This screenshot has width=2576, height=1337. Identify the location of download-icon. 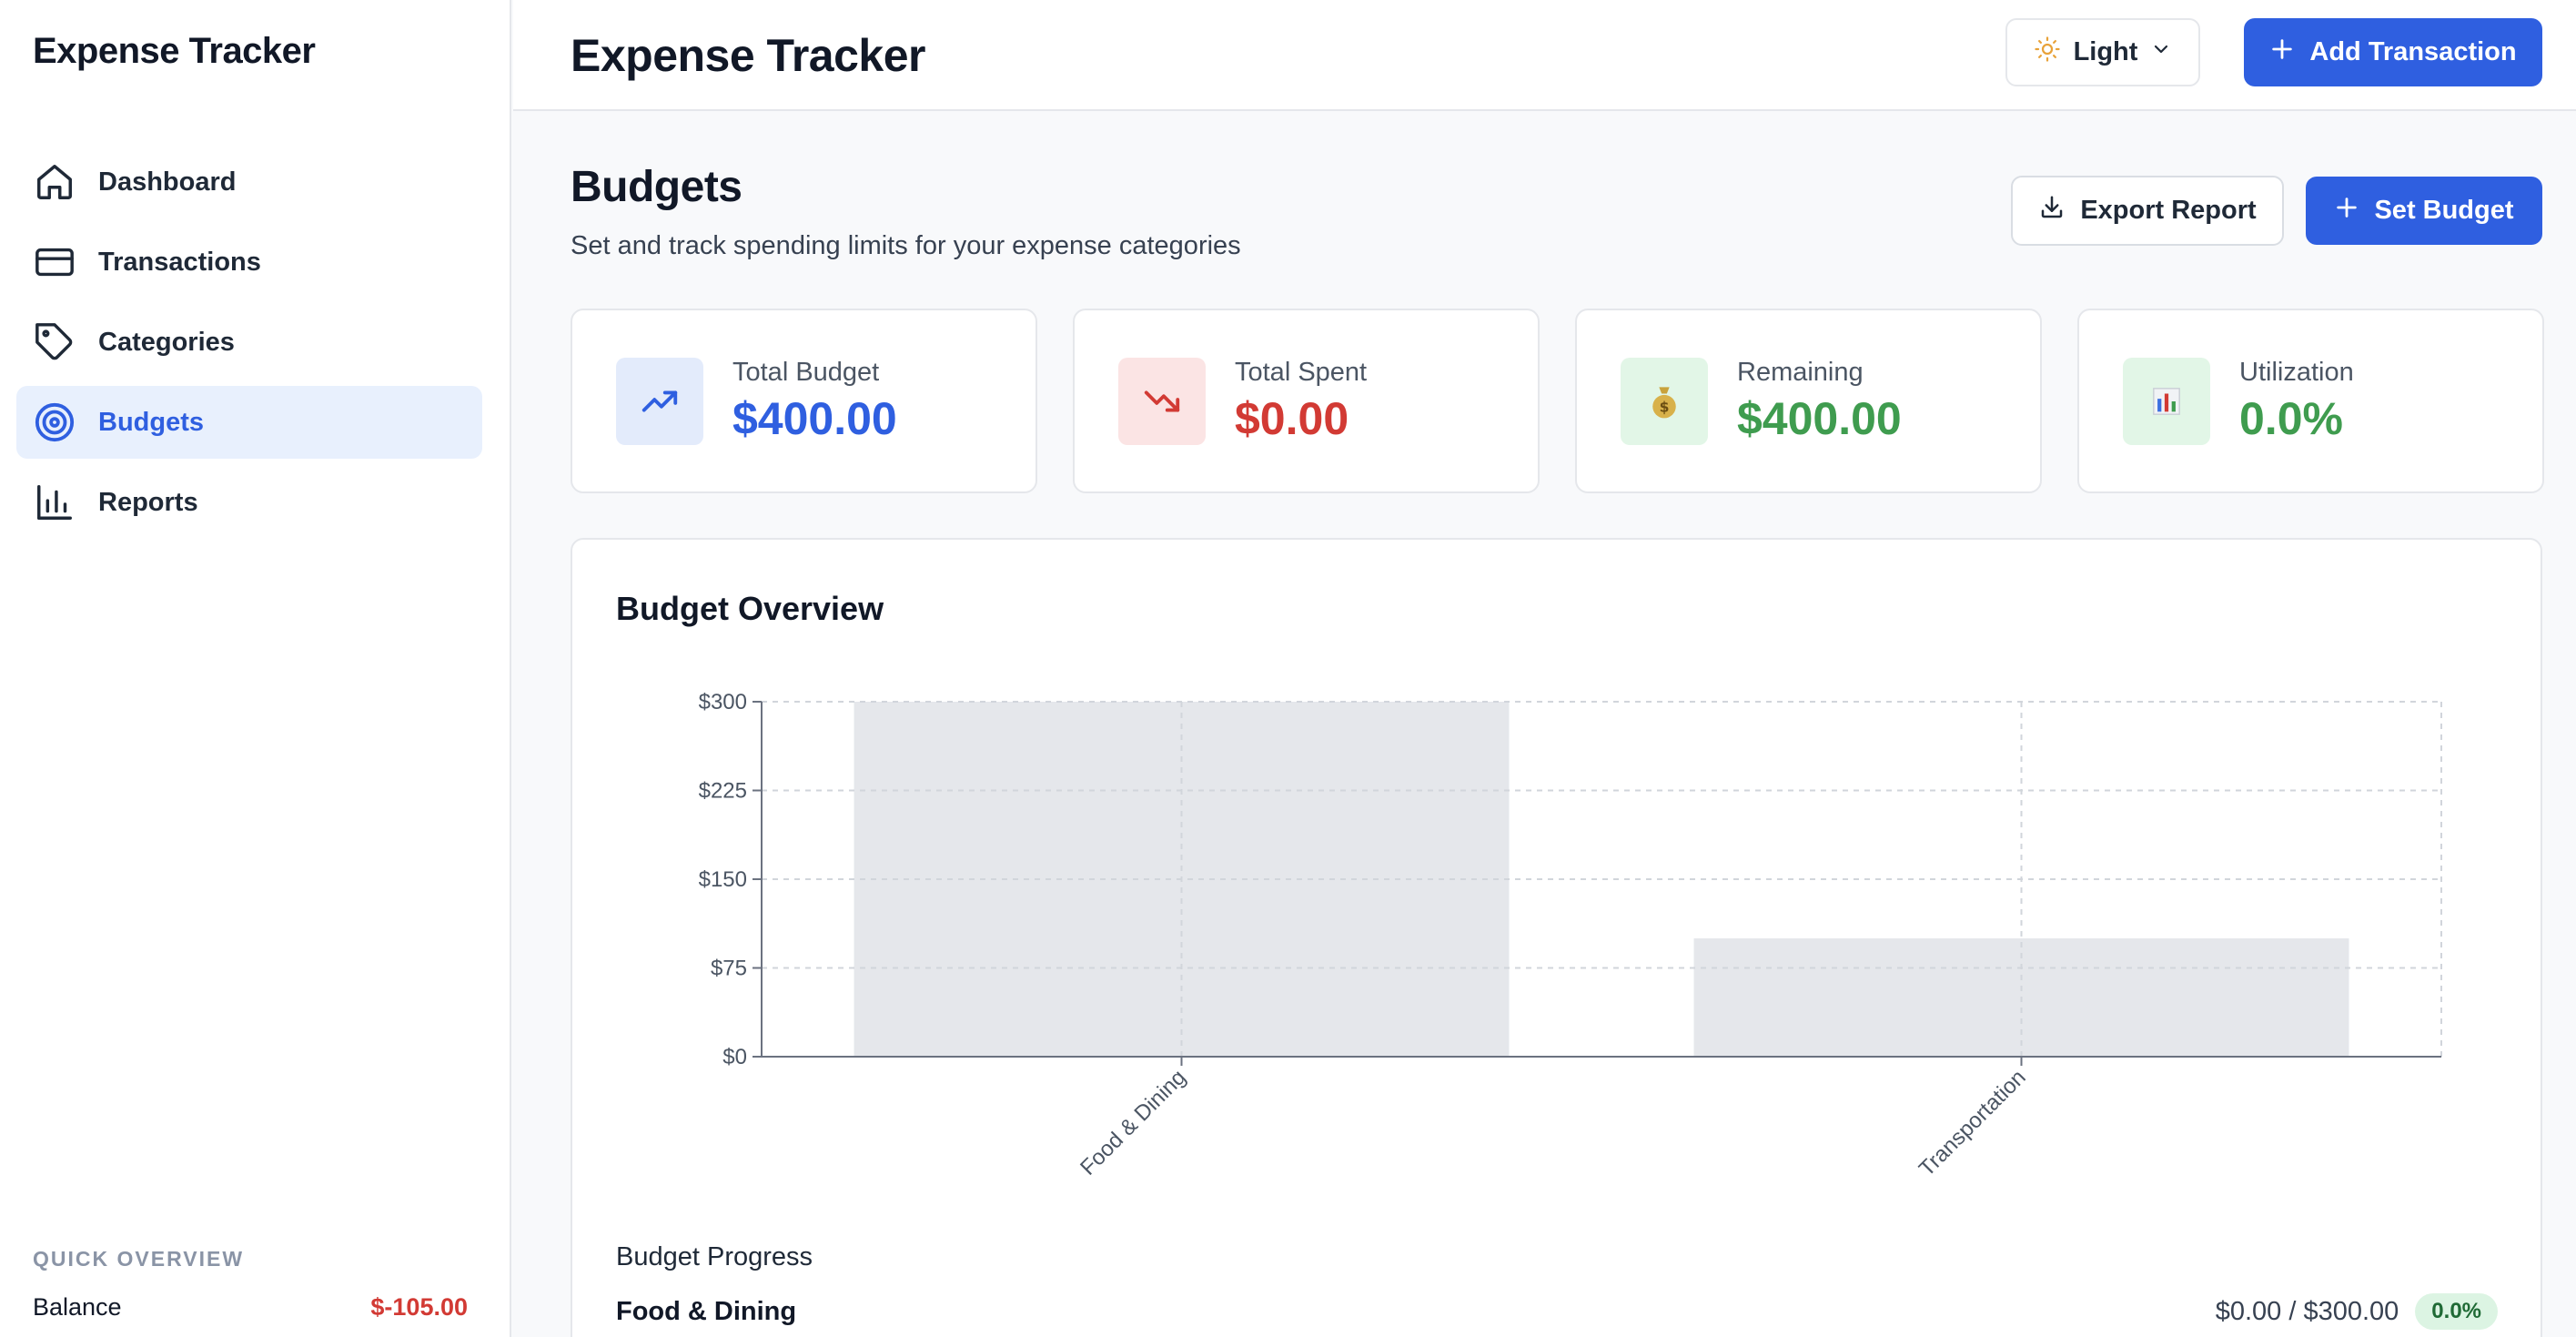
(2052, 211).